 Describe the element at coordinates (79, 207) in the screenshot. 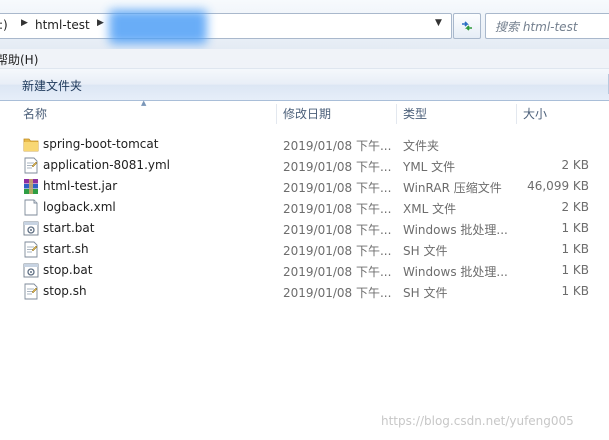

I see `file-name: logback.xml` at that location.